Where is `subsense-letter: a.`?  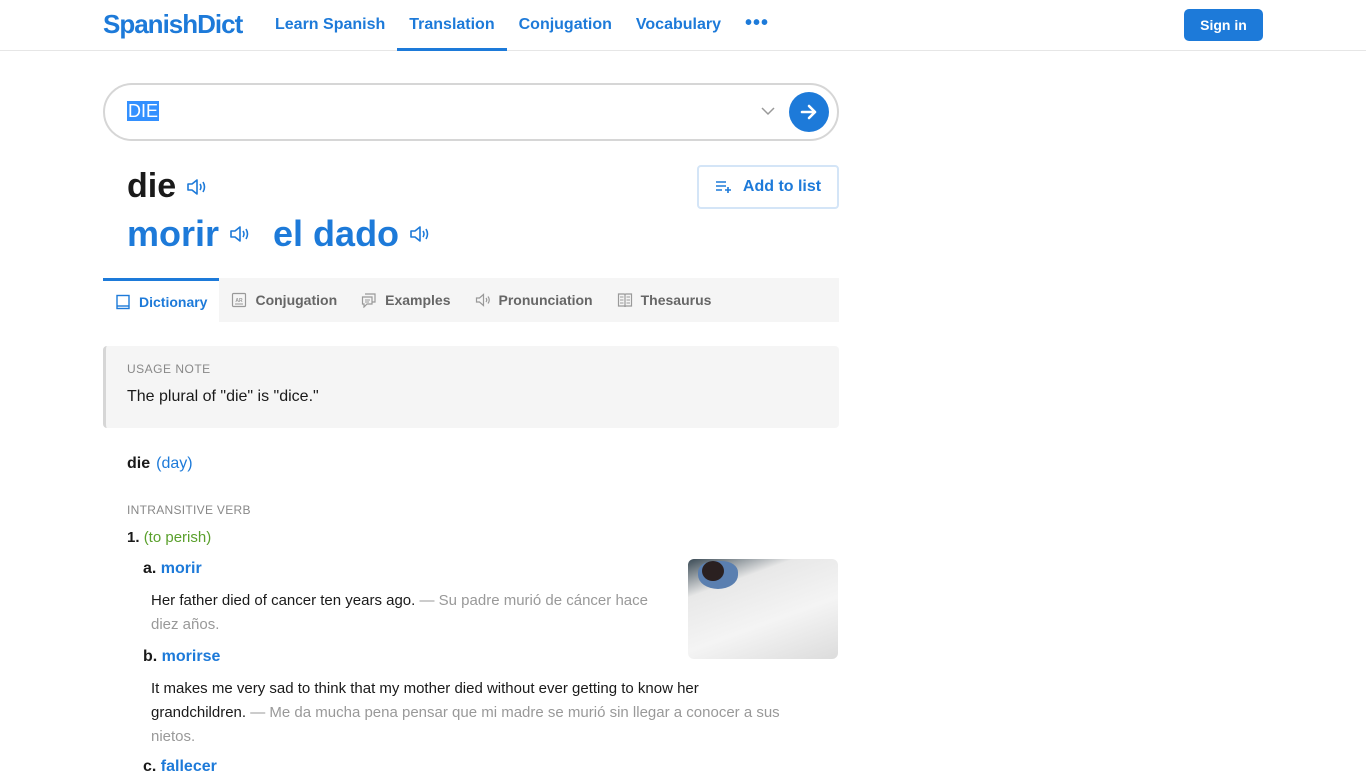
subsense-letter: a. is located at coordinates (150, 568).